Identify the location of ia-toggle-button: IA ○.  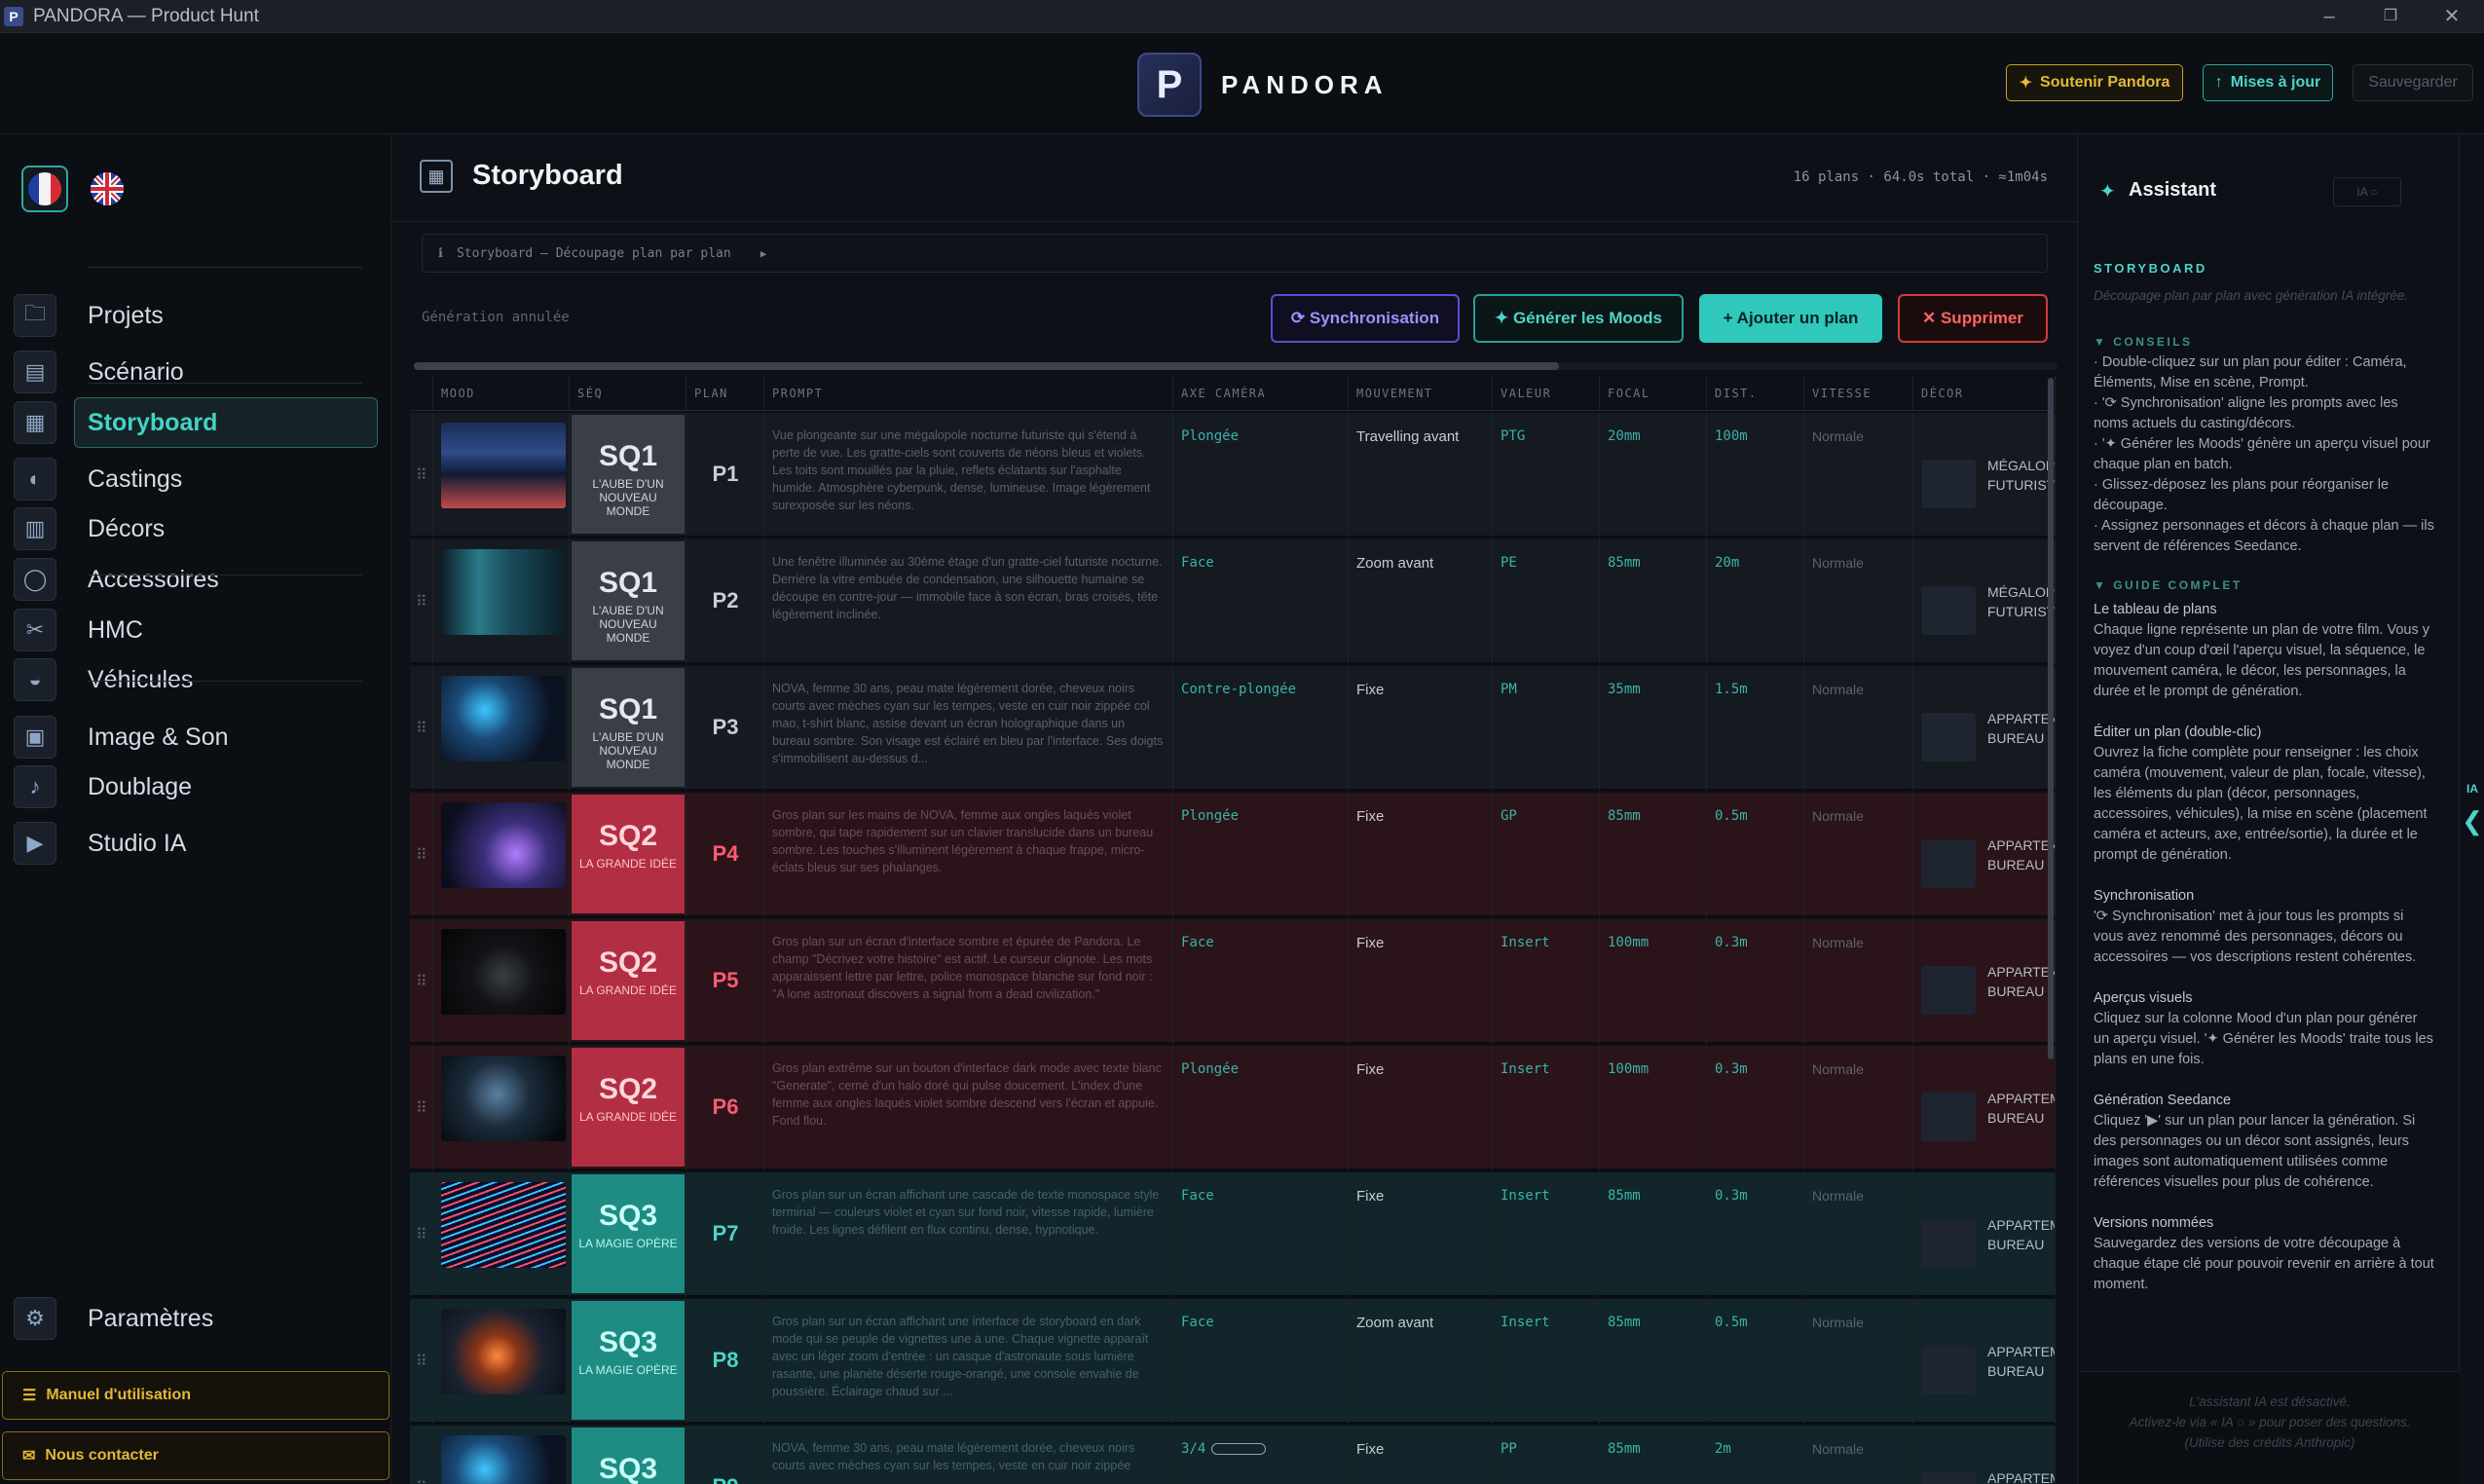
(2367, 191).